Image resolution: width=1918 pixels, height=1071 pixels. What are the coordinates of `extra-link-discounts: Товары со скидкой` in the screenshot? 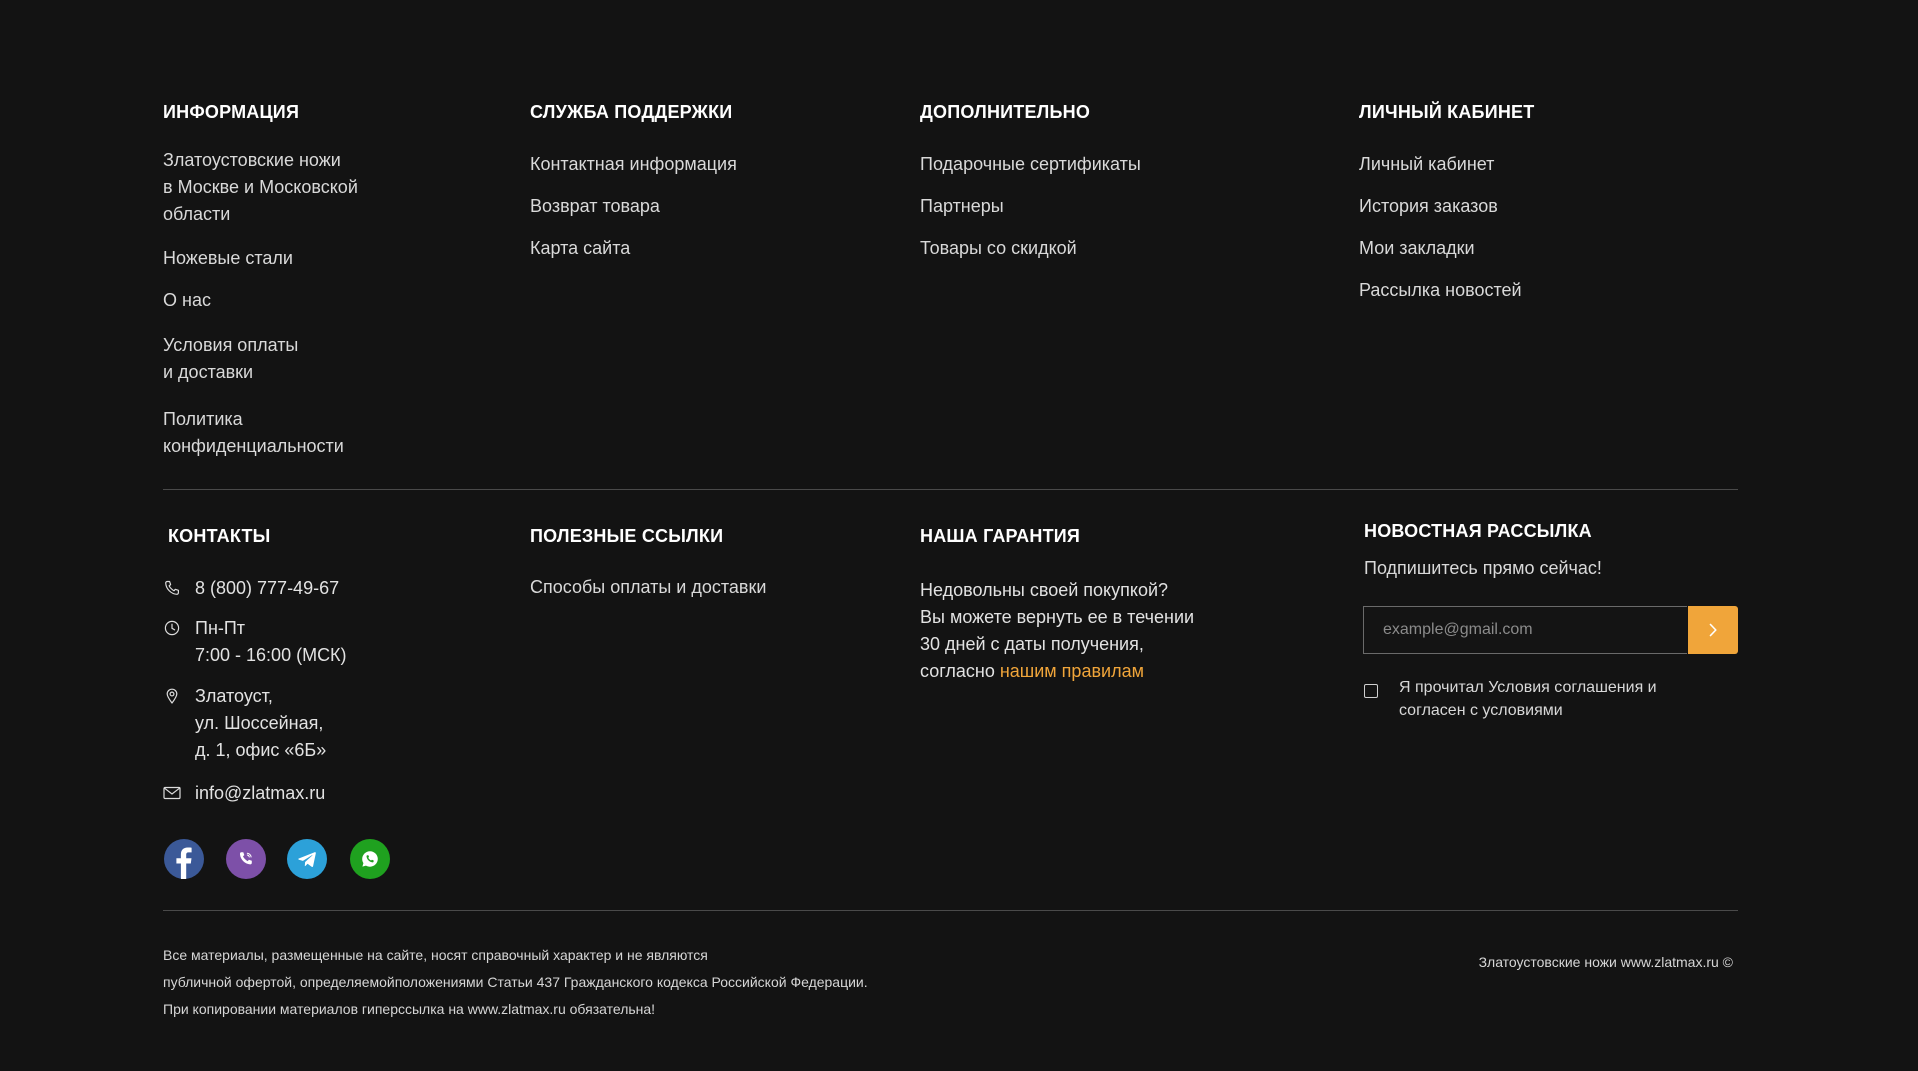 It's located at (998, 248).